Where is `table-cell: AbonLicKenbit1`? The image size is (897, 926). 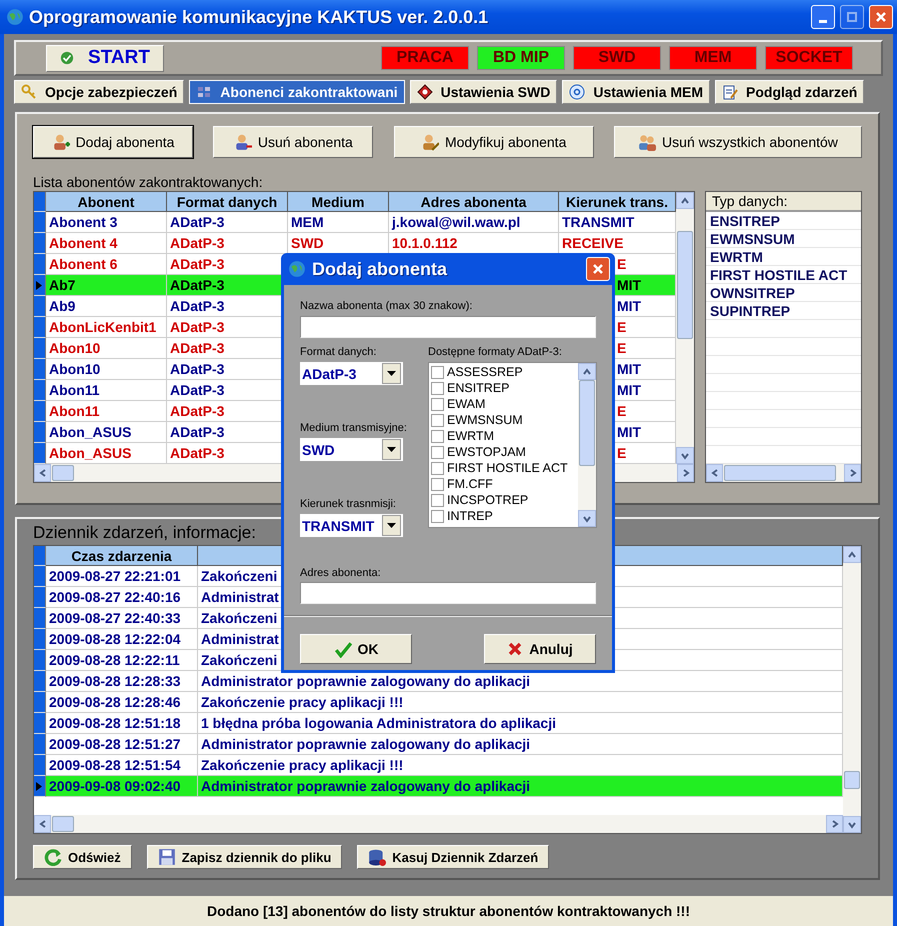
table-cell: AbonLicKenbit1 is located at coordinates (106, 327).